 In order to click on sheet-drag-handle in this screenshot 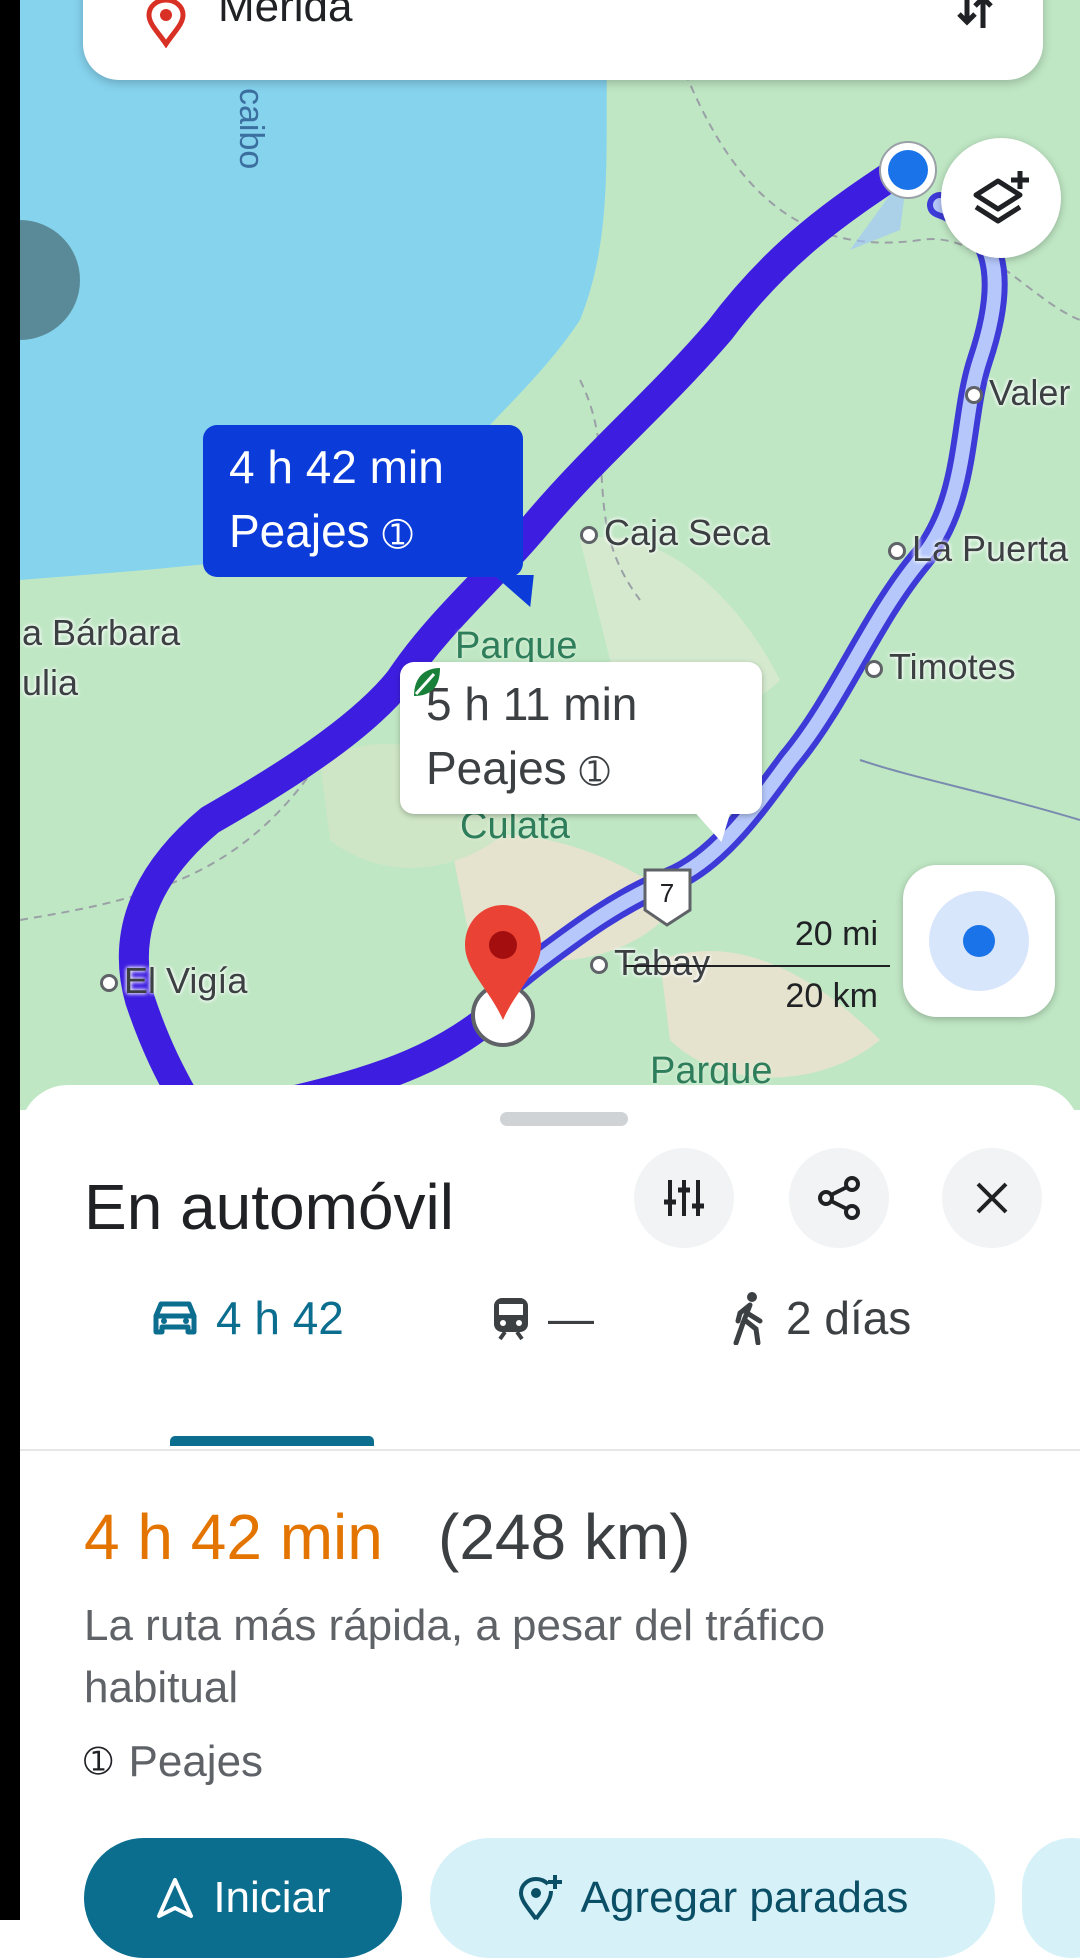, I will do `click(564, 1119)`.